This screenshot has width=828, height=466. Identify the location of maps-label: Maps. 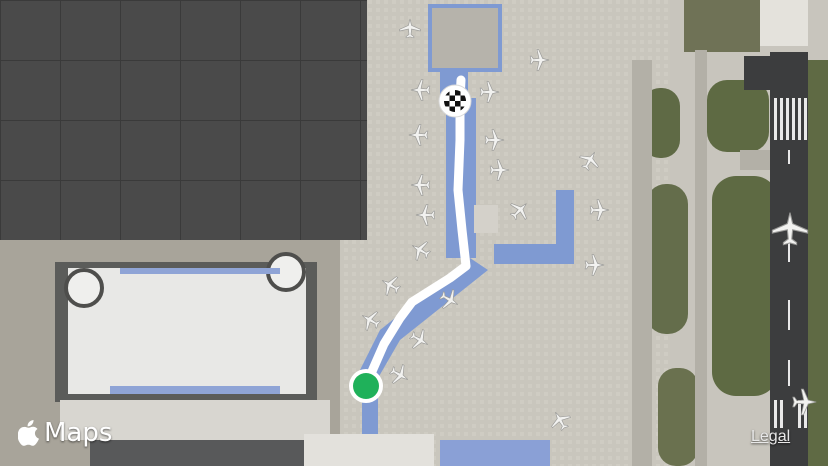
(78, 433).